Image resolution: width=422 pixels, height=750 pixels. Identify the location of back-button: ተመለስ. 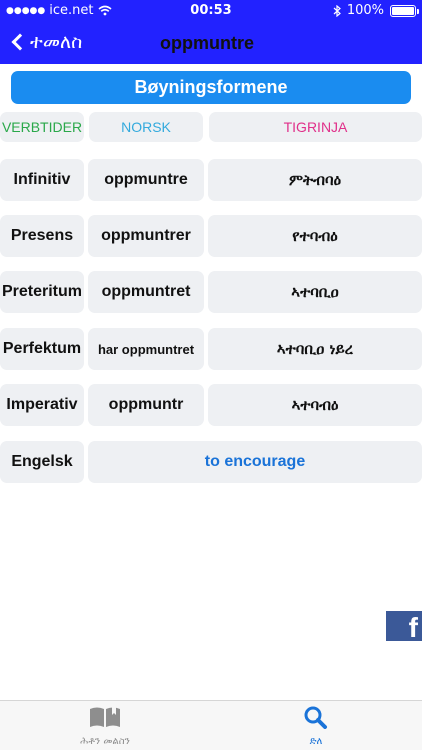
(46, 42).